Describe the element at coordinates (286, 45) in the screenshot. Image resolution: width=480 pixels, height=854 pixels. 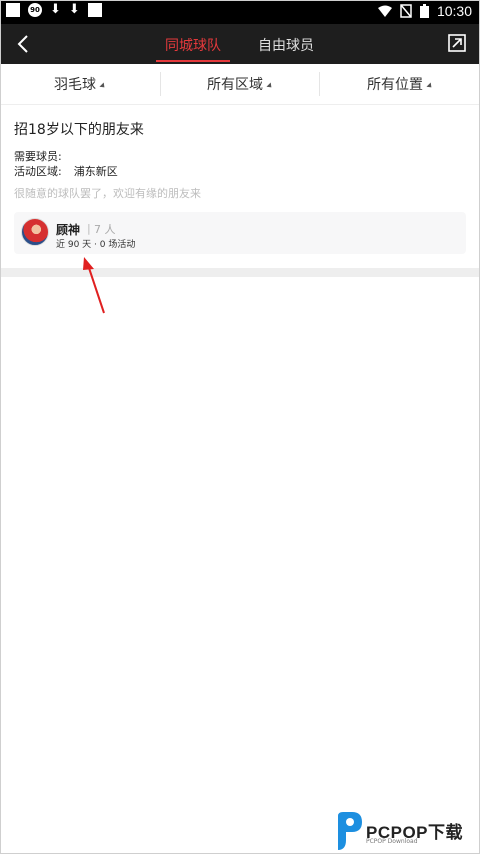
I see `tab-free-players: 自由球员` at that location.